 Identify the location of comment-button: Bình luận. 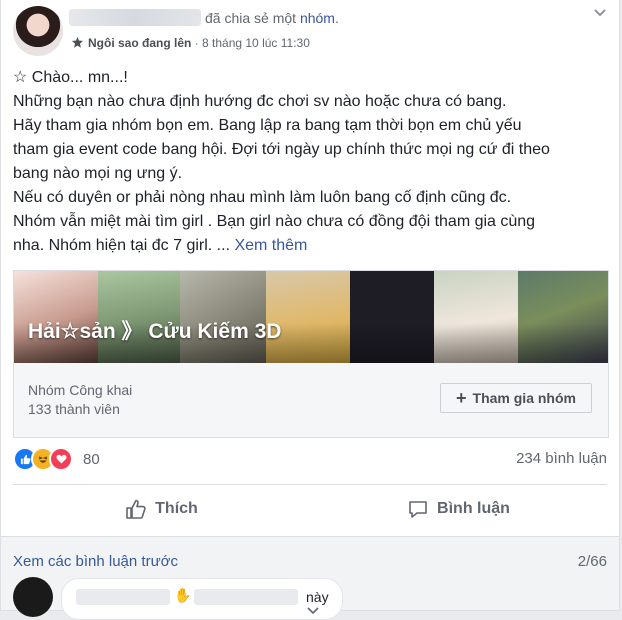
(458, 509).